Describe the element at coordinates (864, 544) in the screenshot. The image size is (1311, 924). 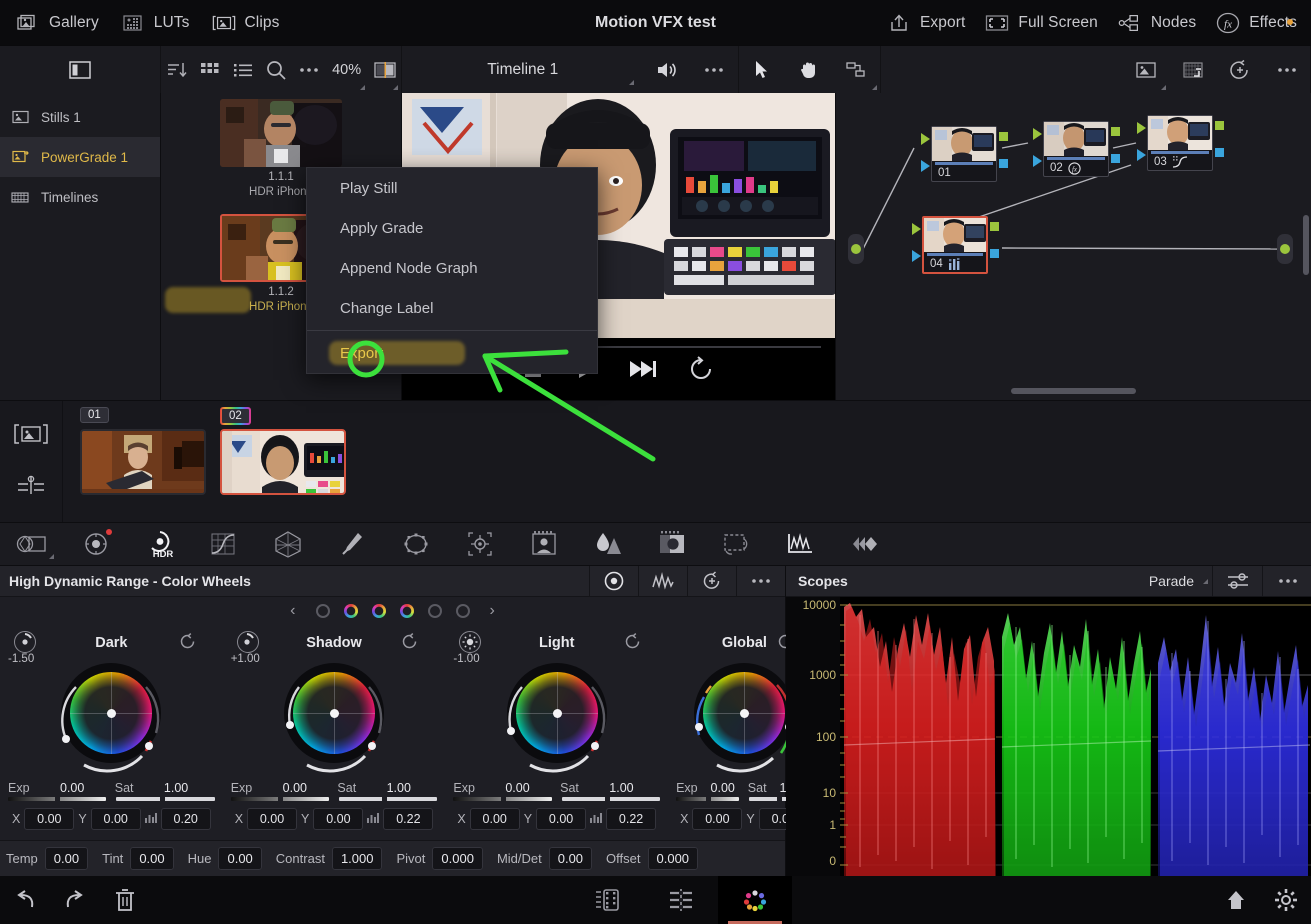
I see `stereo-button` at that location.